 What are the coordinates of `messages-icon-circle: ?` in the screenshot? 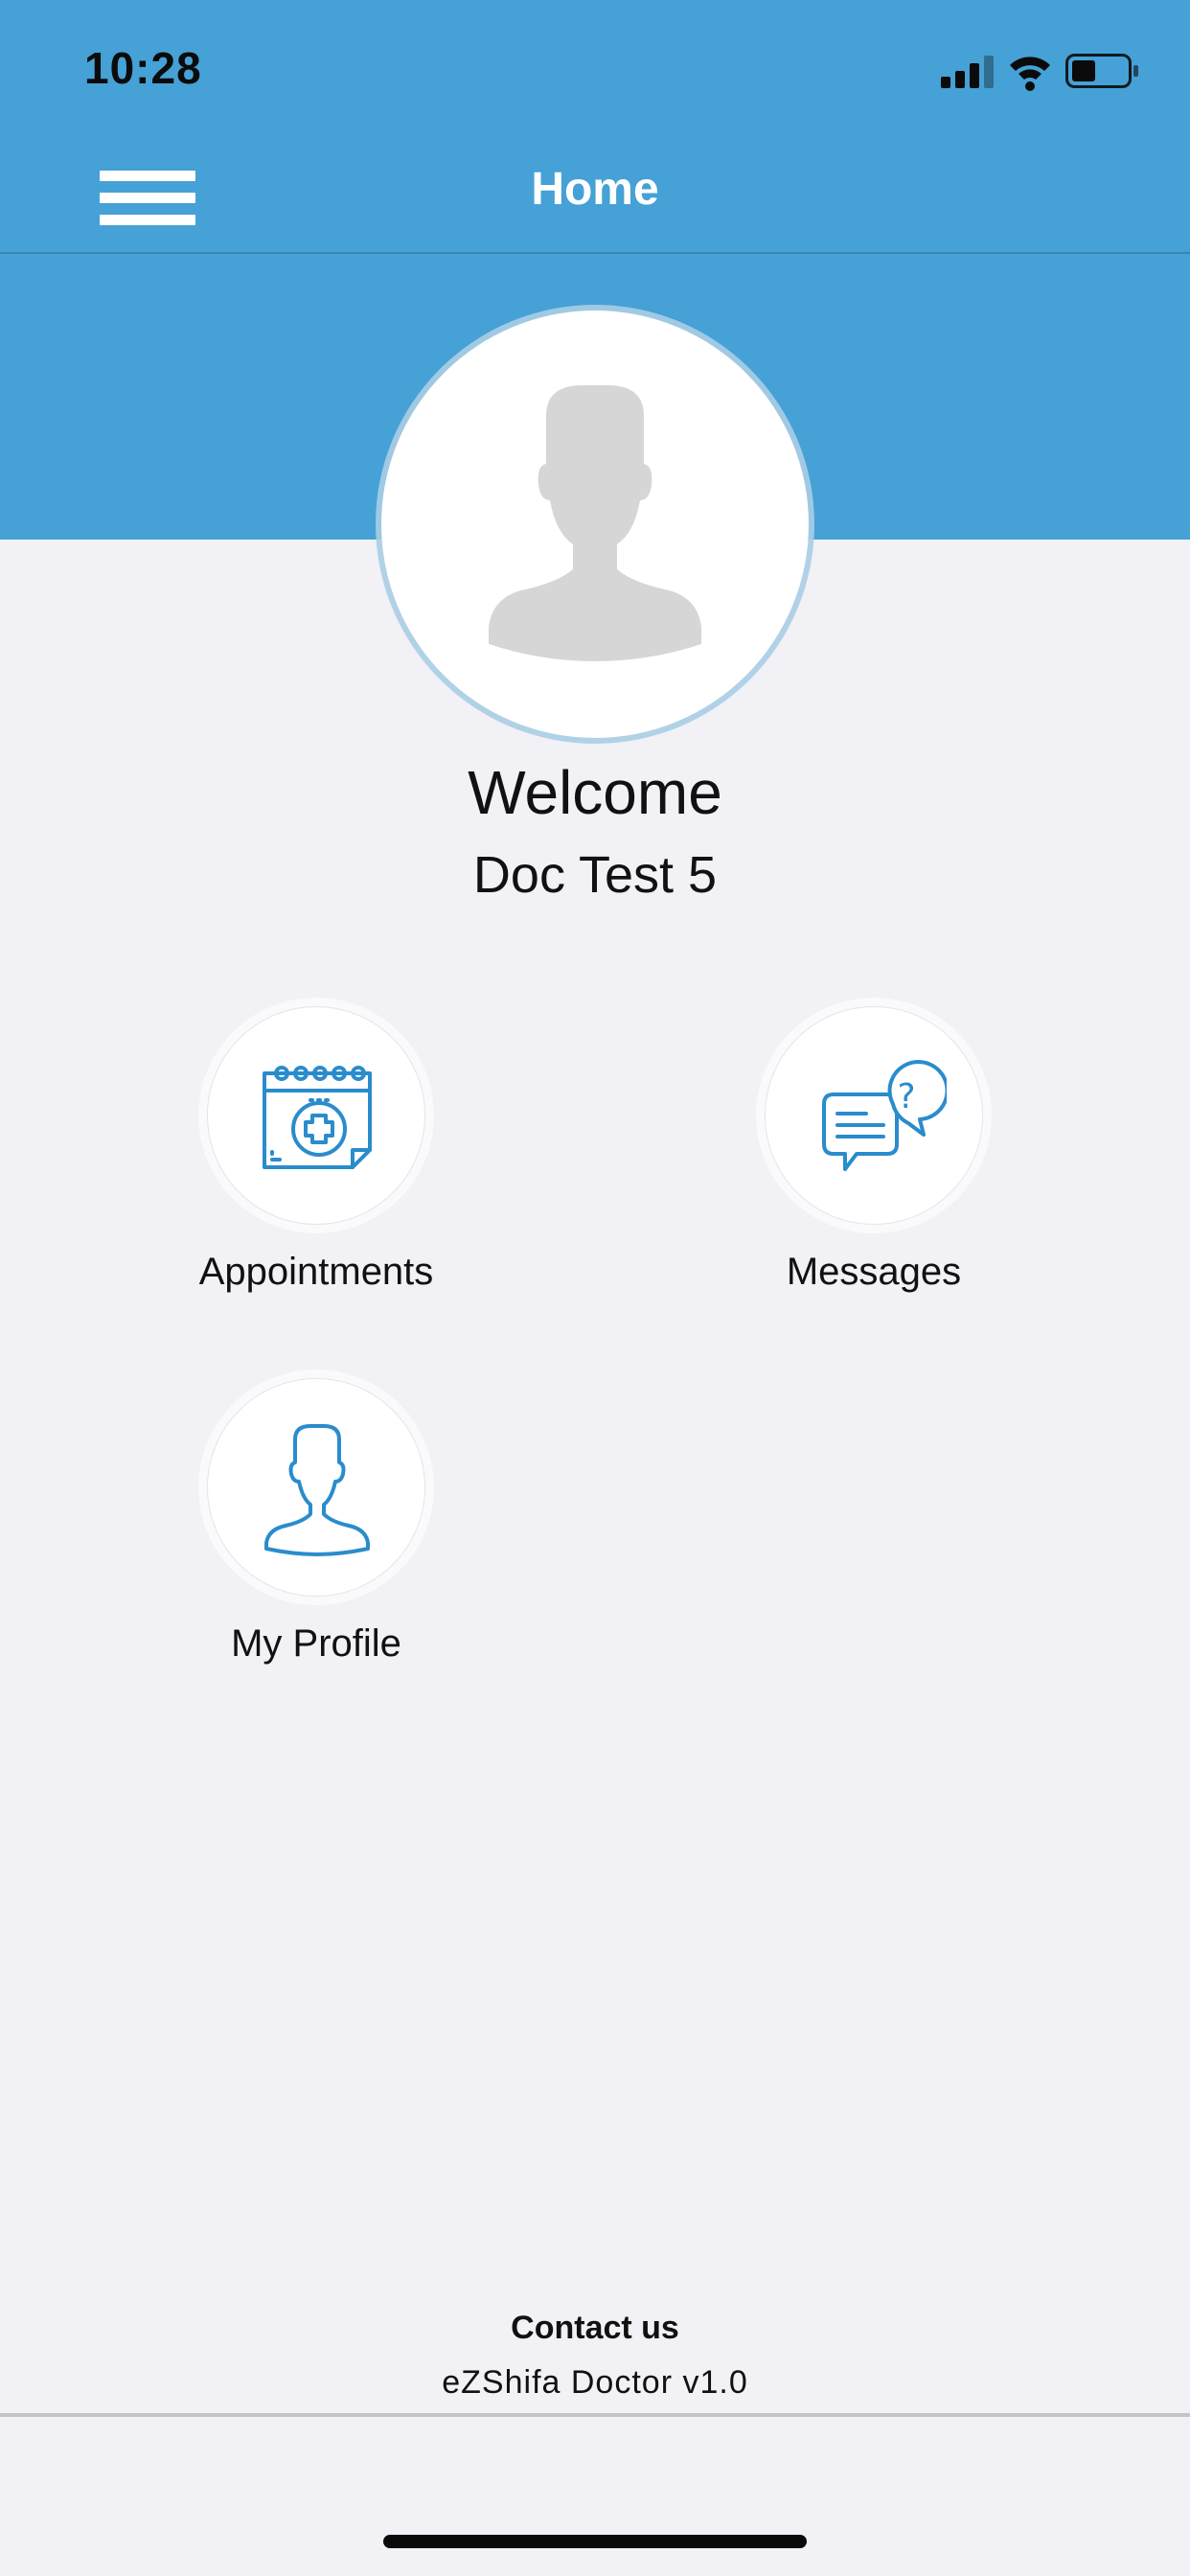 It's located at (874, 1115).